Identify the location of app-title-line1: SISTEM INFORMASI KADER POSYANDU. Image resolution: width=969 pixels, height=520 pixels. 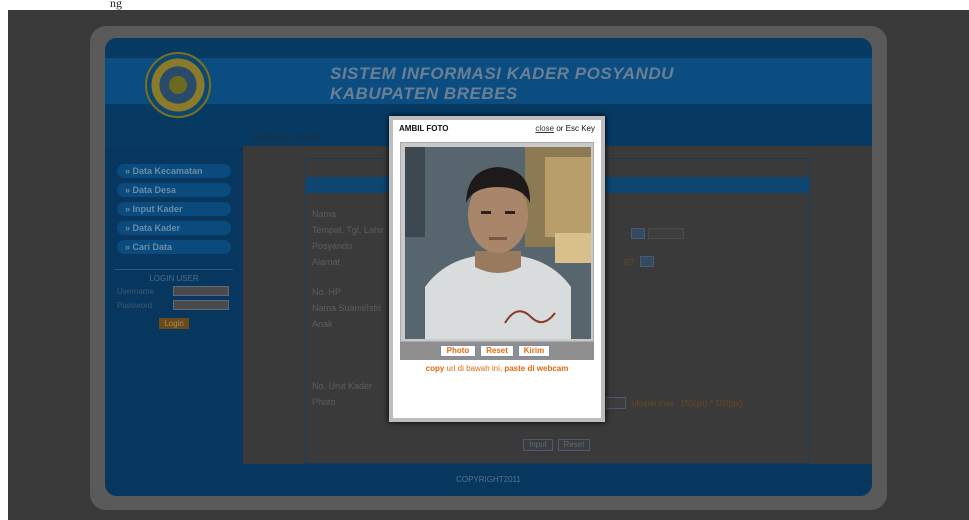
(502, 73).